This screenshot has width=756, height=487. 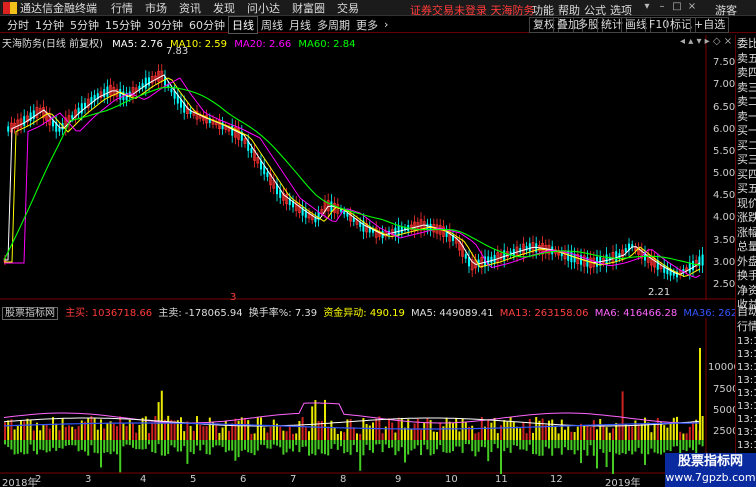 What do you see at coordinates (348, 8) in the screenshot?
I see `menu-trade: 交易` at bounding box center [348, 8].